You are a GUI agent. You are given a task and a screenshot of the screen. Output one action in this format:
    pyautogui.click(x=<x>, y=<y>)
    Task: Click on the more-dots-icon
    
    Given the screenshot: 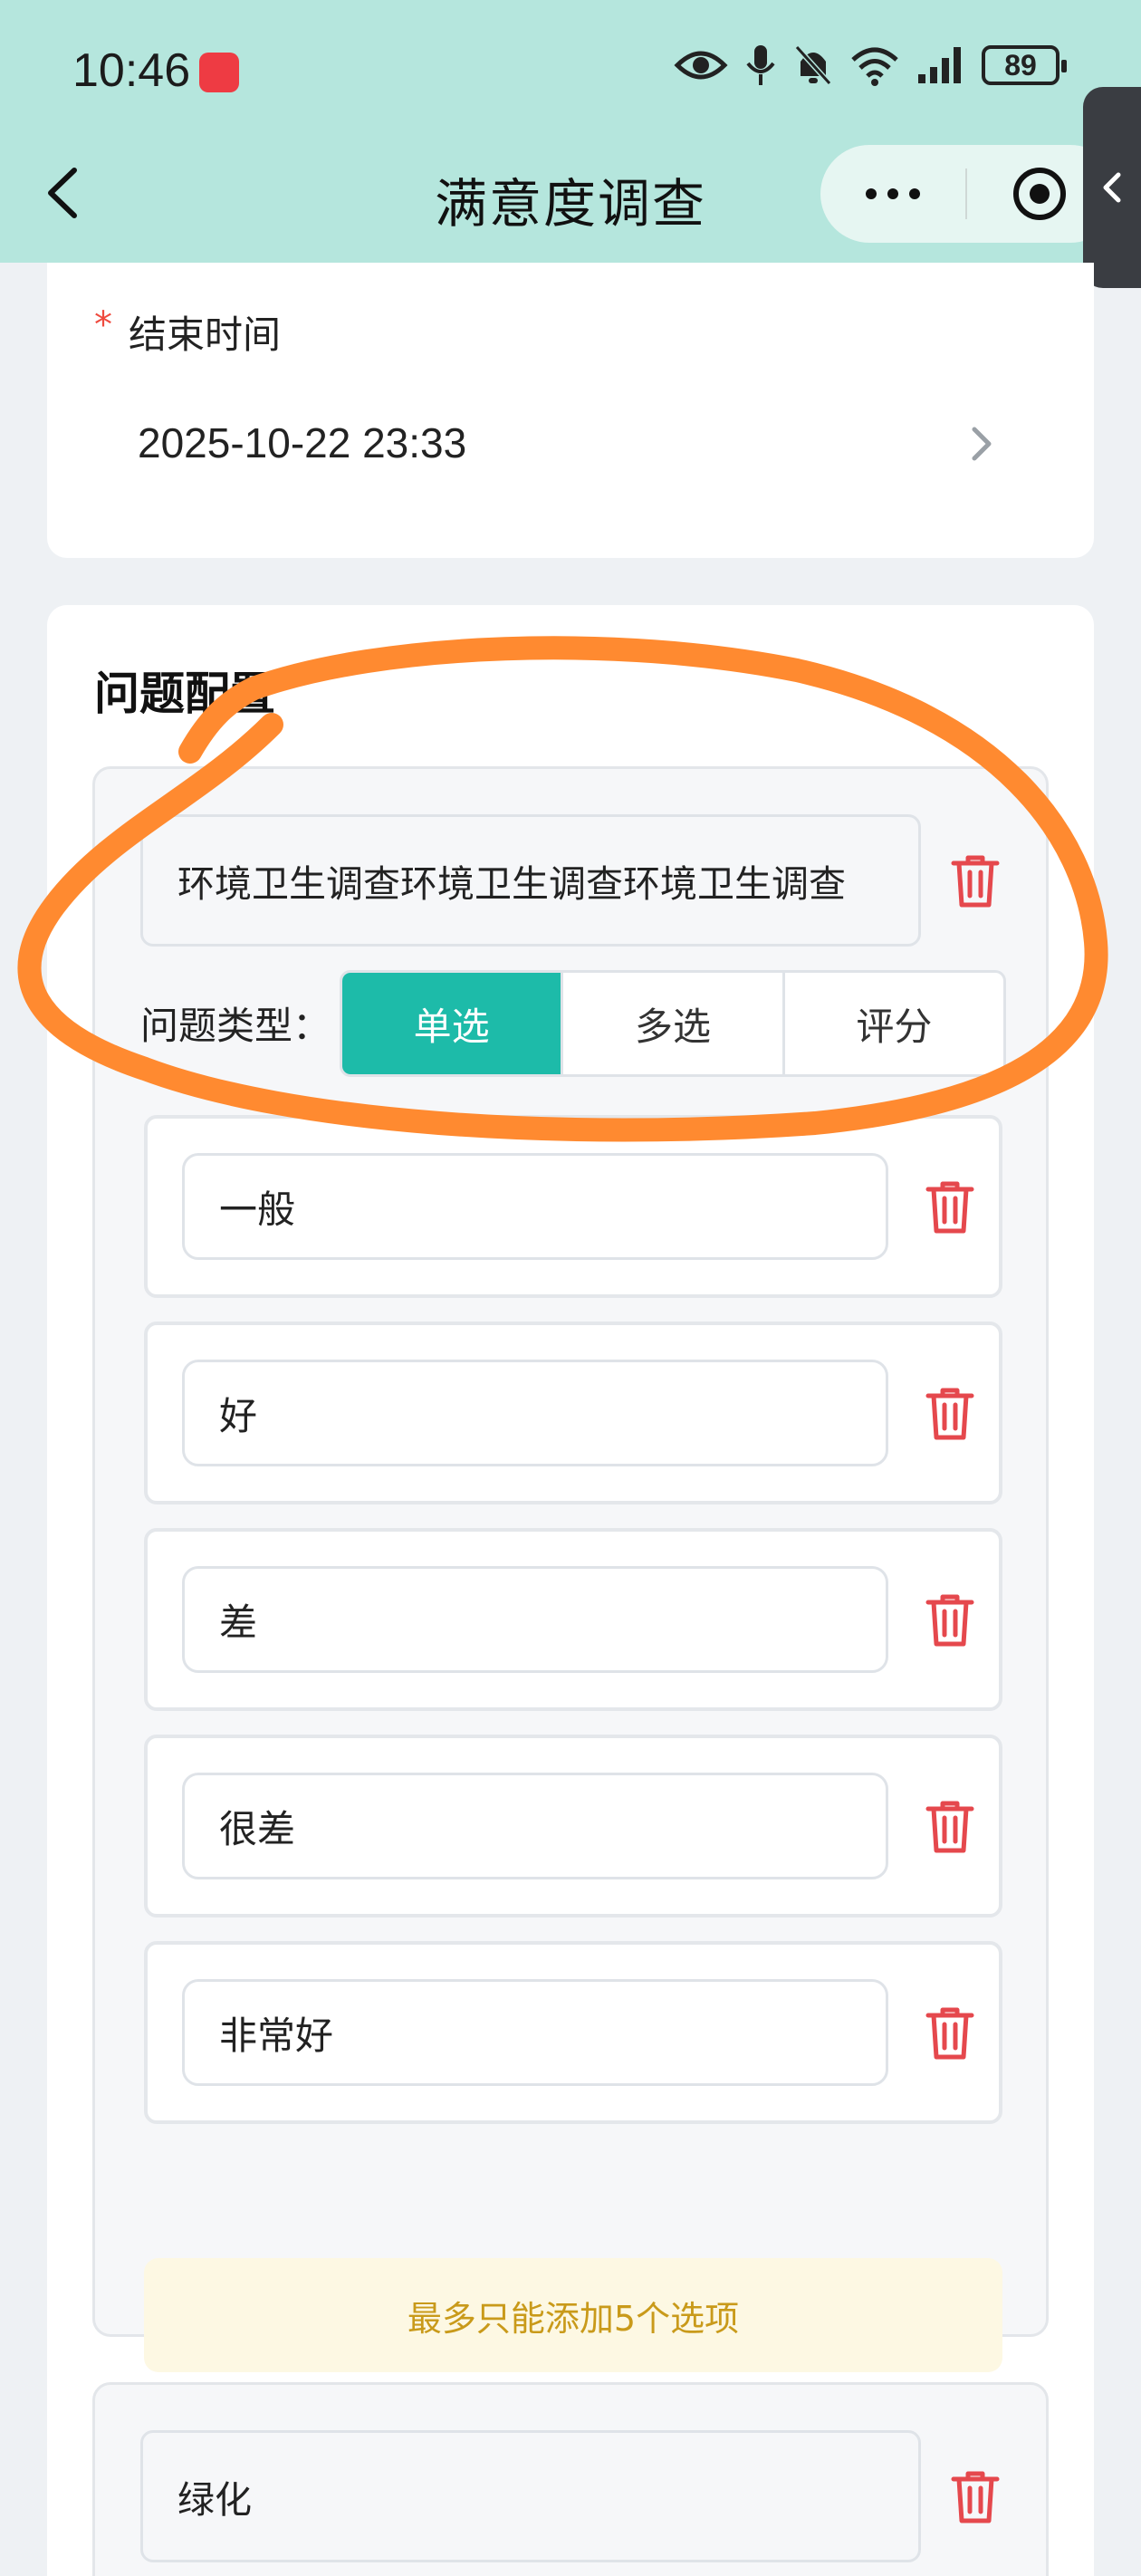 What is the action you would take?
    pyautogui.click(x=892, y=193)
    